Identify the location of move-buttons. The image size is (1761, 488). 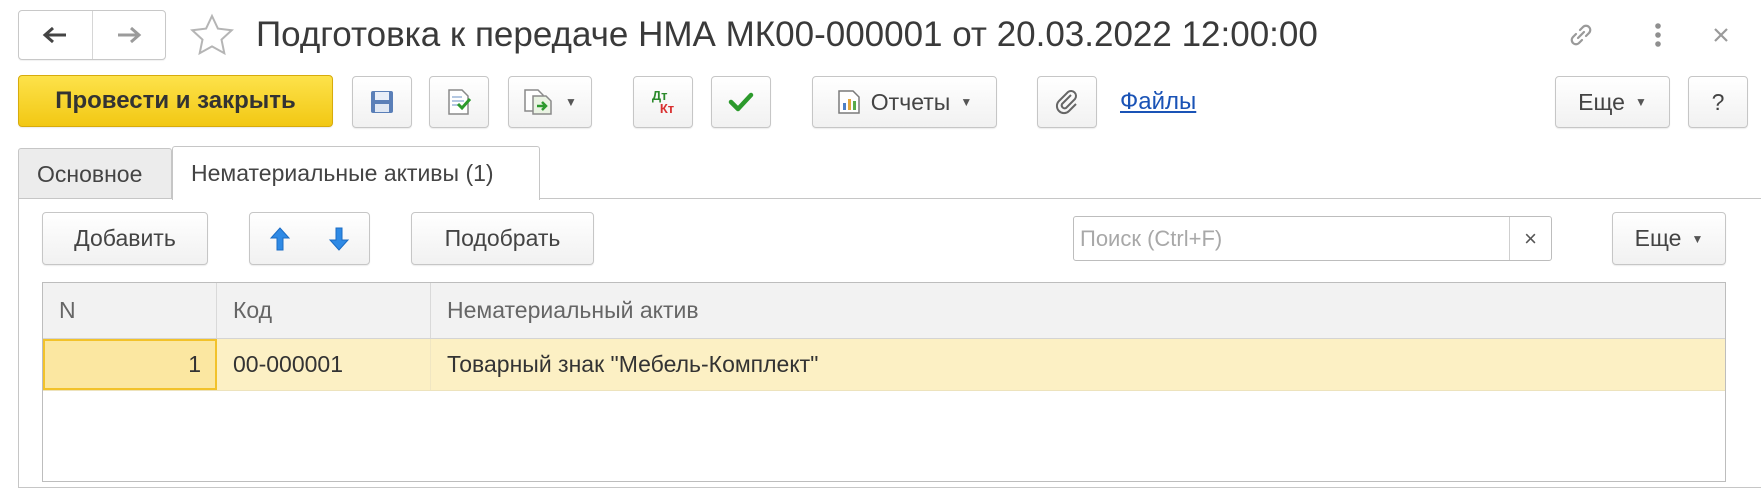
(309, 238).